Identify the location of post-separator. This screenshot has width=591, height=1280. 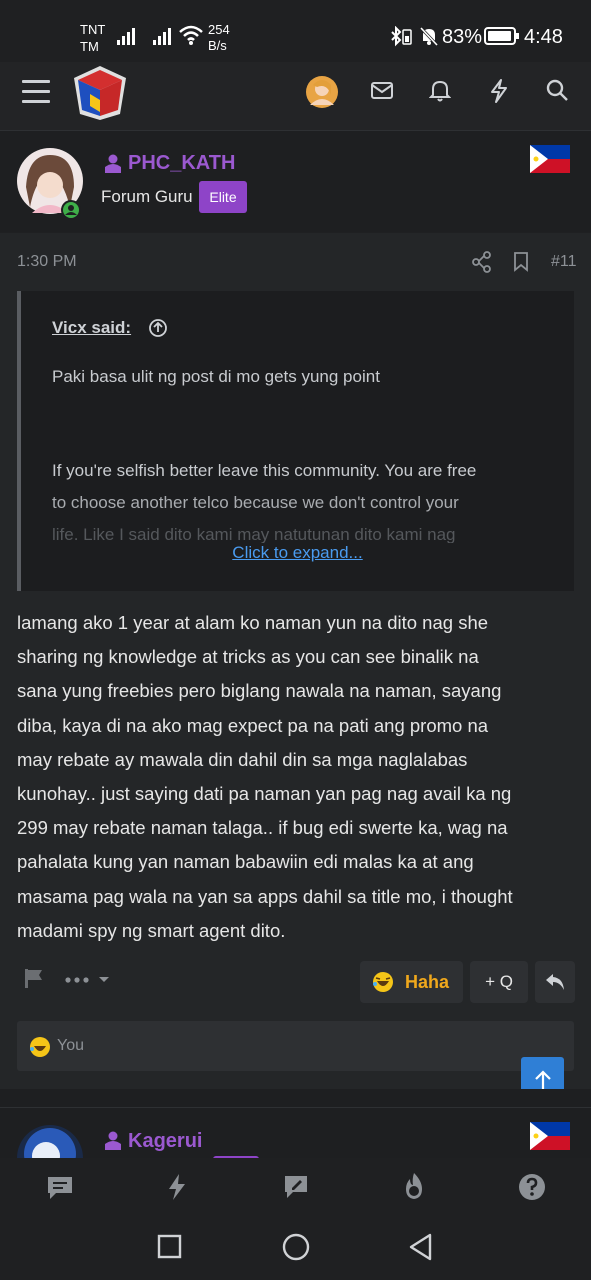
(295, 1098).